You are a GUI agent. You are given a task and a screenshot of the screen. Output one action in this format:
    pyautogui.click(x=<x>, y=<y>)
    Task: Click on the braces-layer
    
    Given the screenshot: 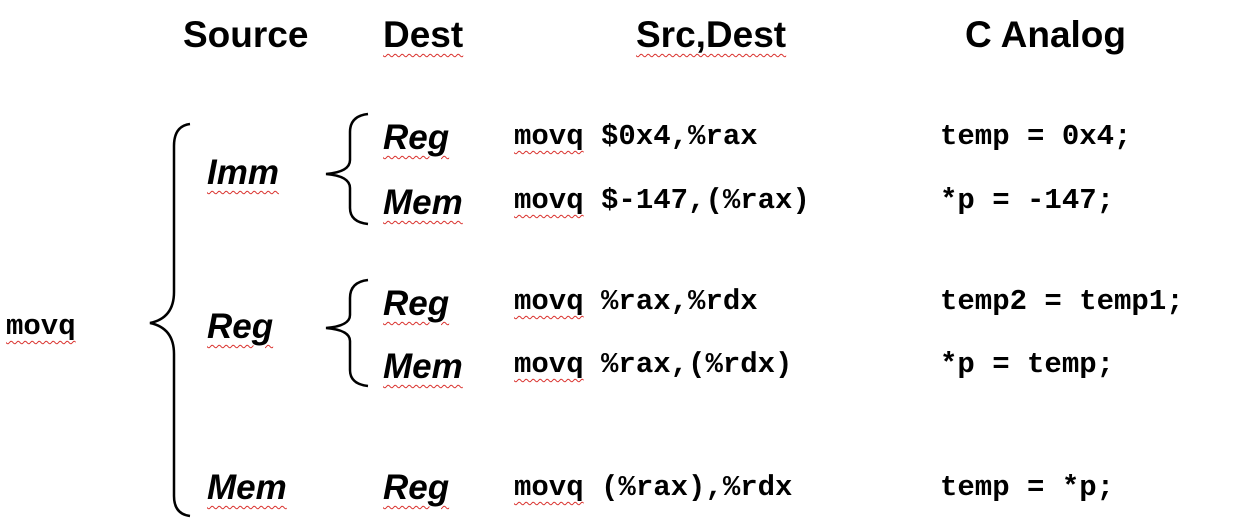 What is the action you would take?
    pyautogui.click(x=259, y=315)
    